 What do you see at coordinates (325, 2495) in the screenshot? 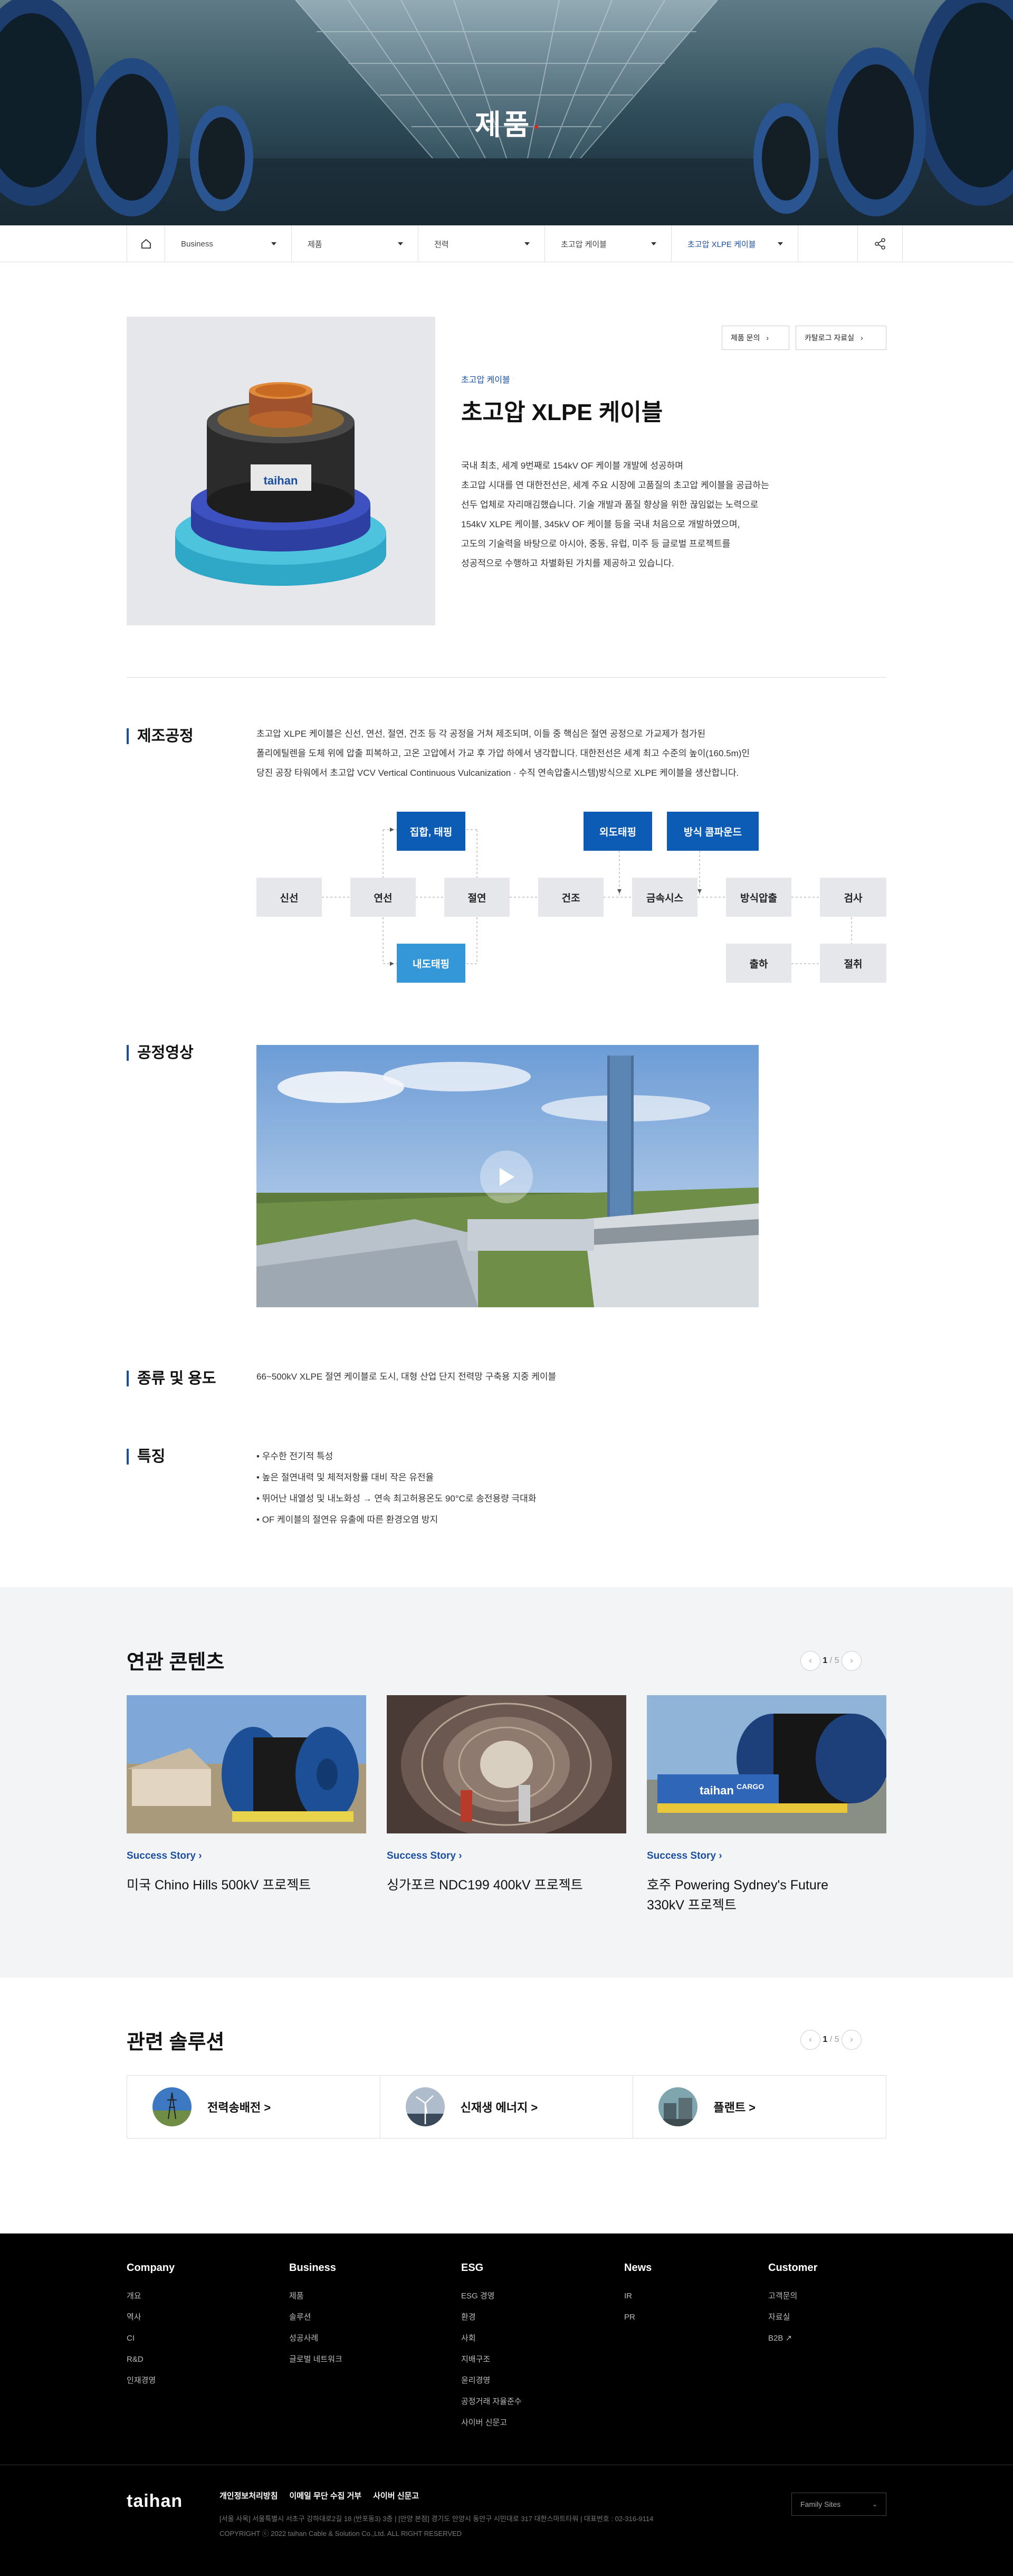
I see `email-policy-link: 이메일 무단 수집 거부` at bounding box center [325, 2495].